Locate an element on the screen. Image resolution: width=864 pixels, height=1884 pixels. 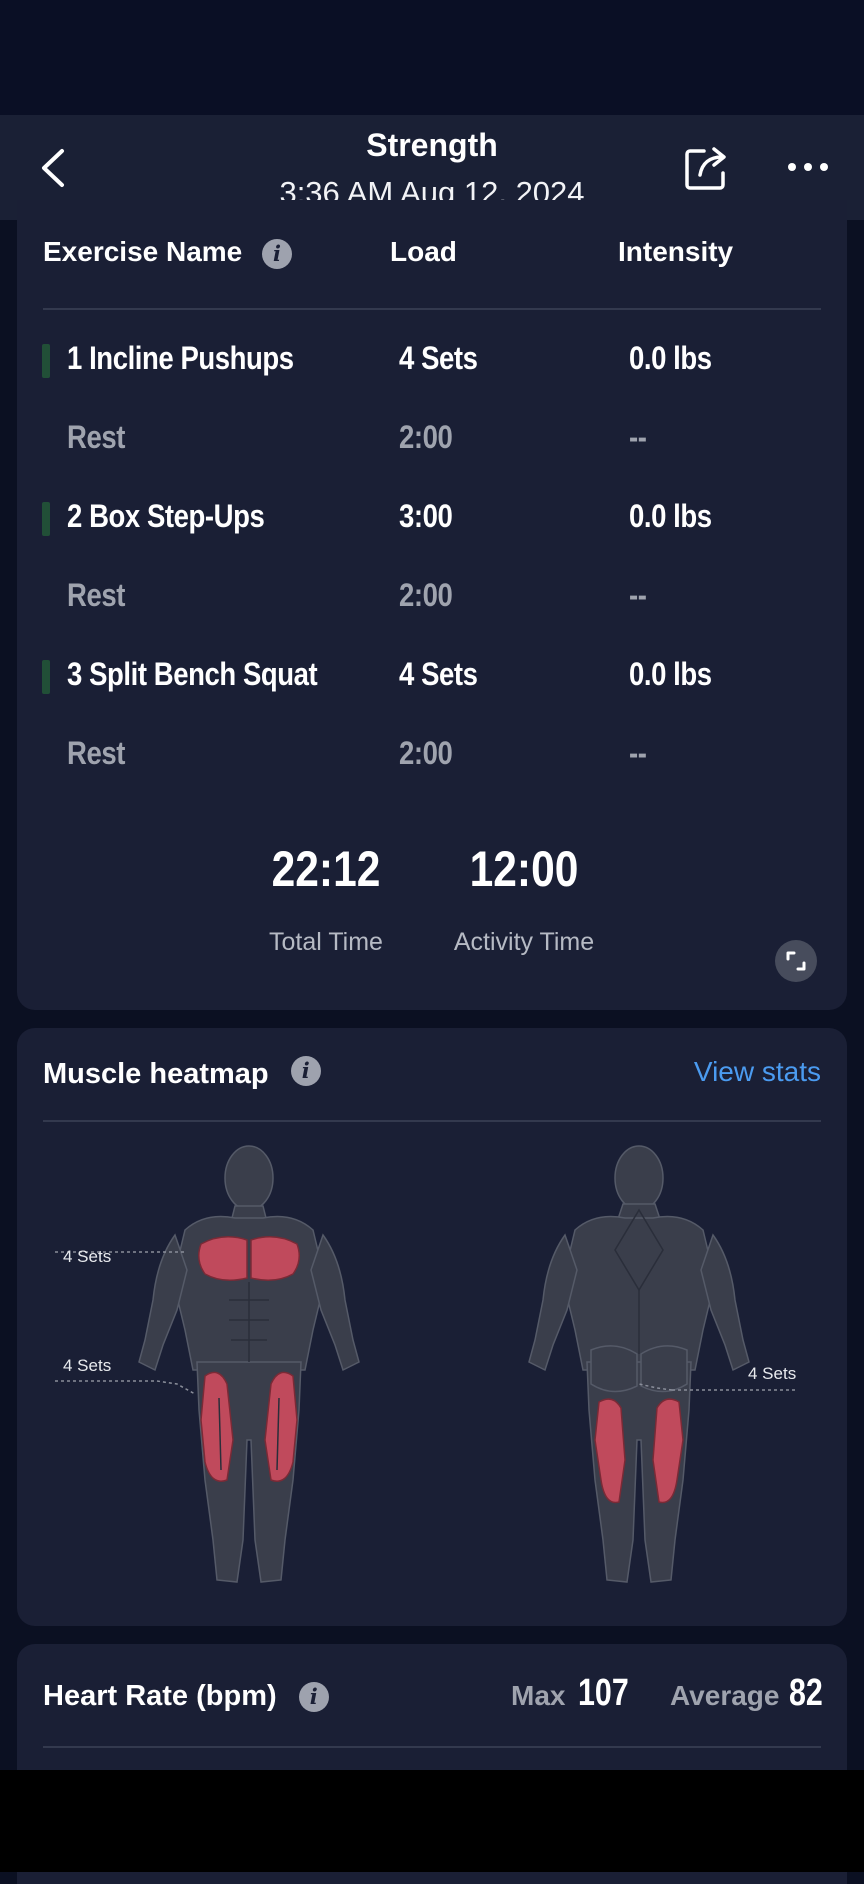
hr-max-label: Max is located at coordinates (538, 1695).